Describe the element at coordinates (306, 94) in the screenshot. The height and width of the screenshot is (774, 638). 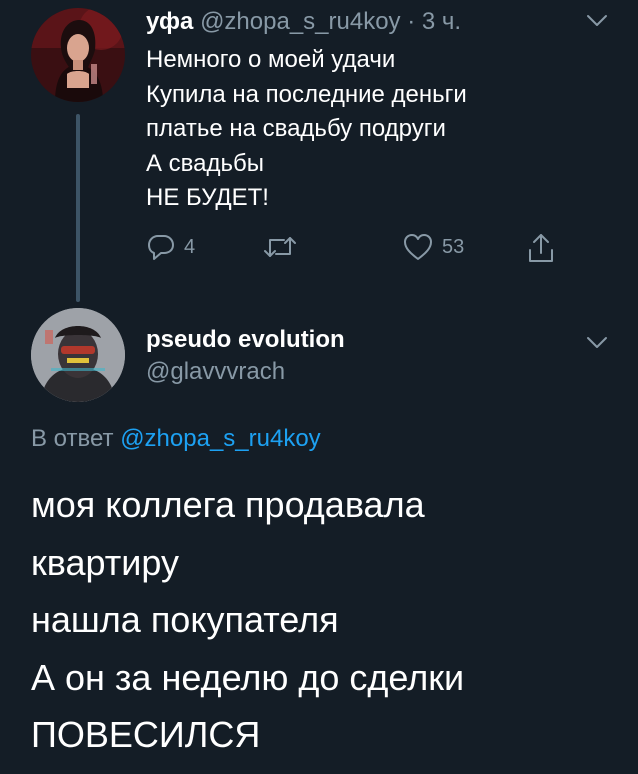
I see `tweet-line: Купила на последние деньги` at that location.